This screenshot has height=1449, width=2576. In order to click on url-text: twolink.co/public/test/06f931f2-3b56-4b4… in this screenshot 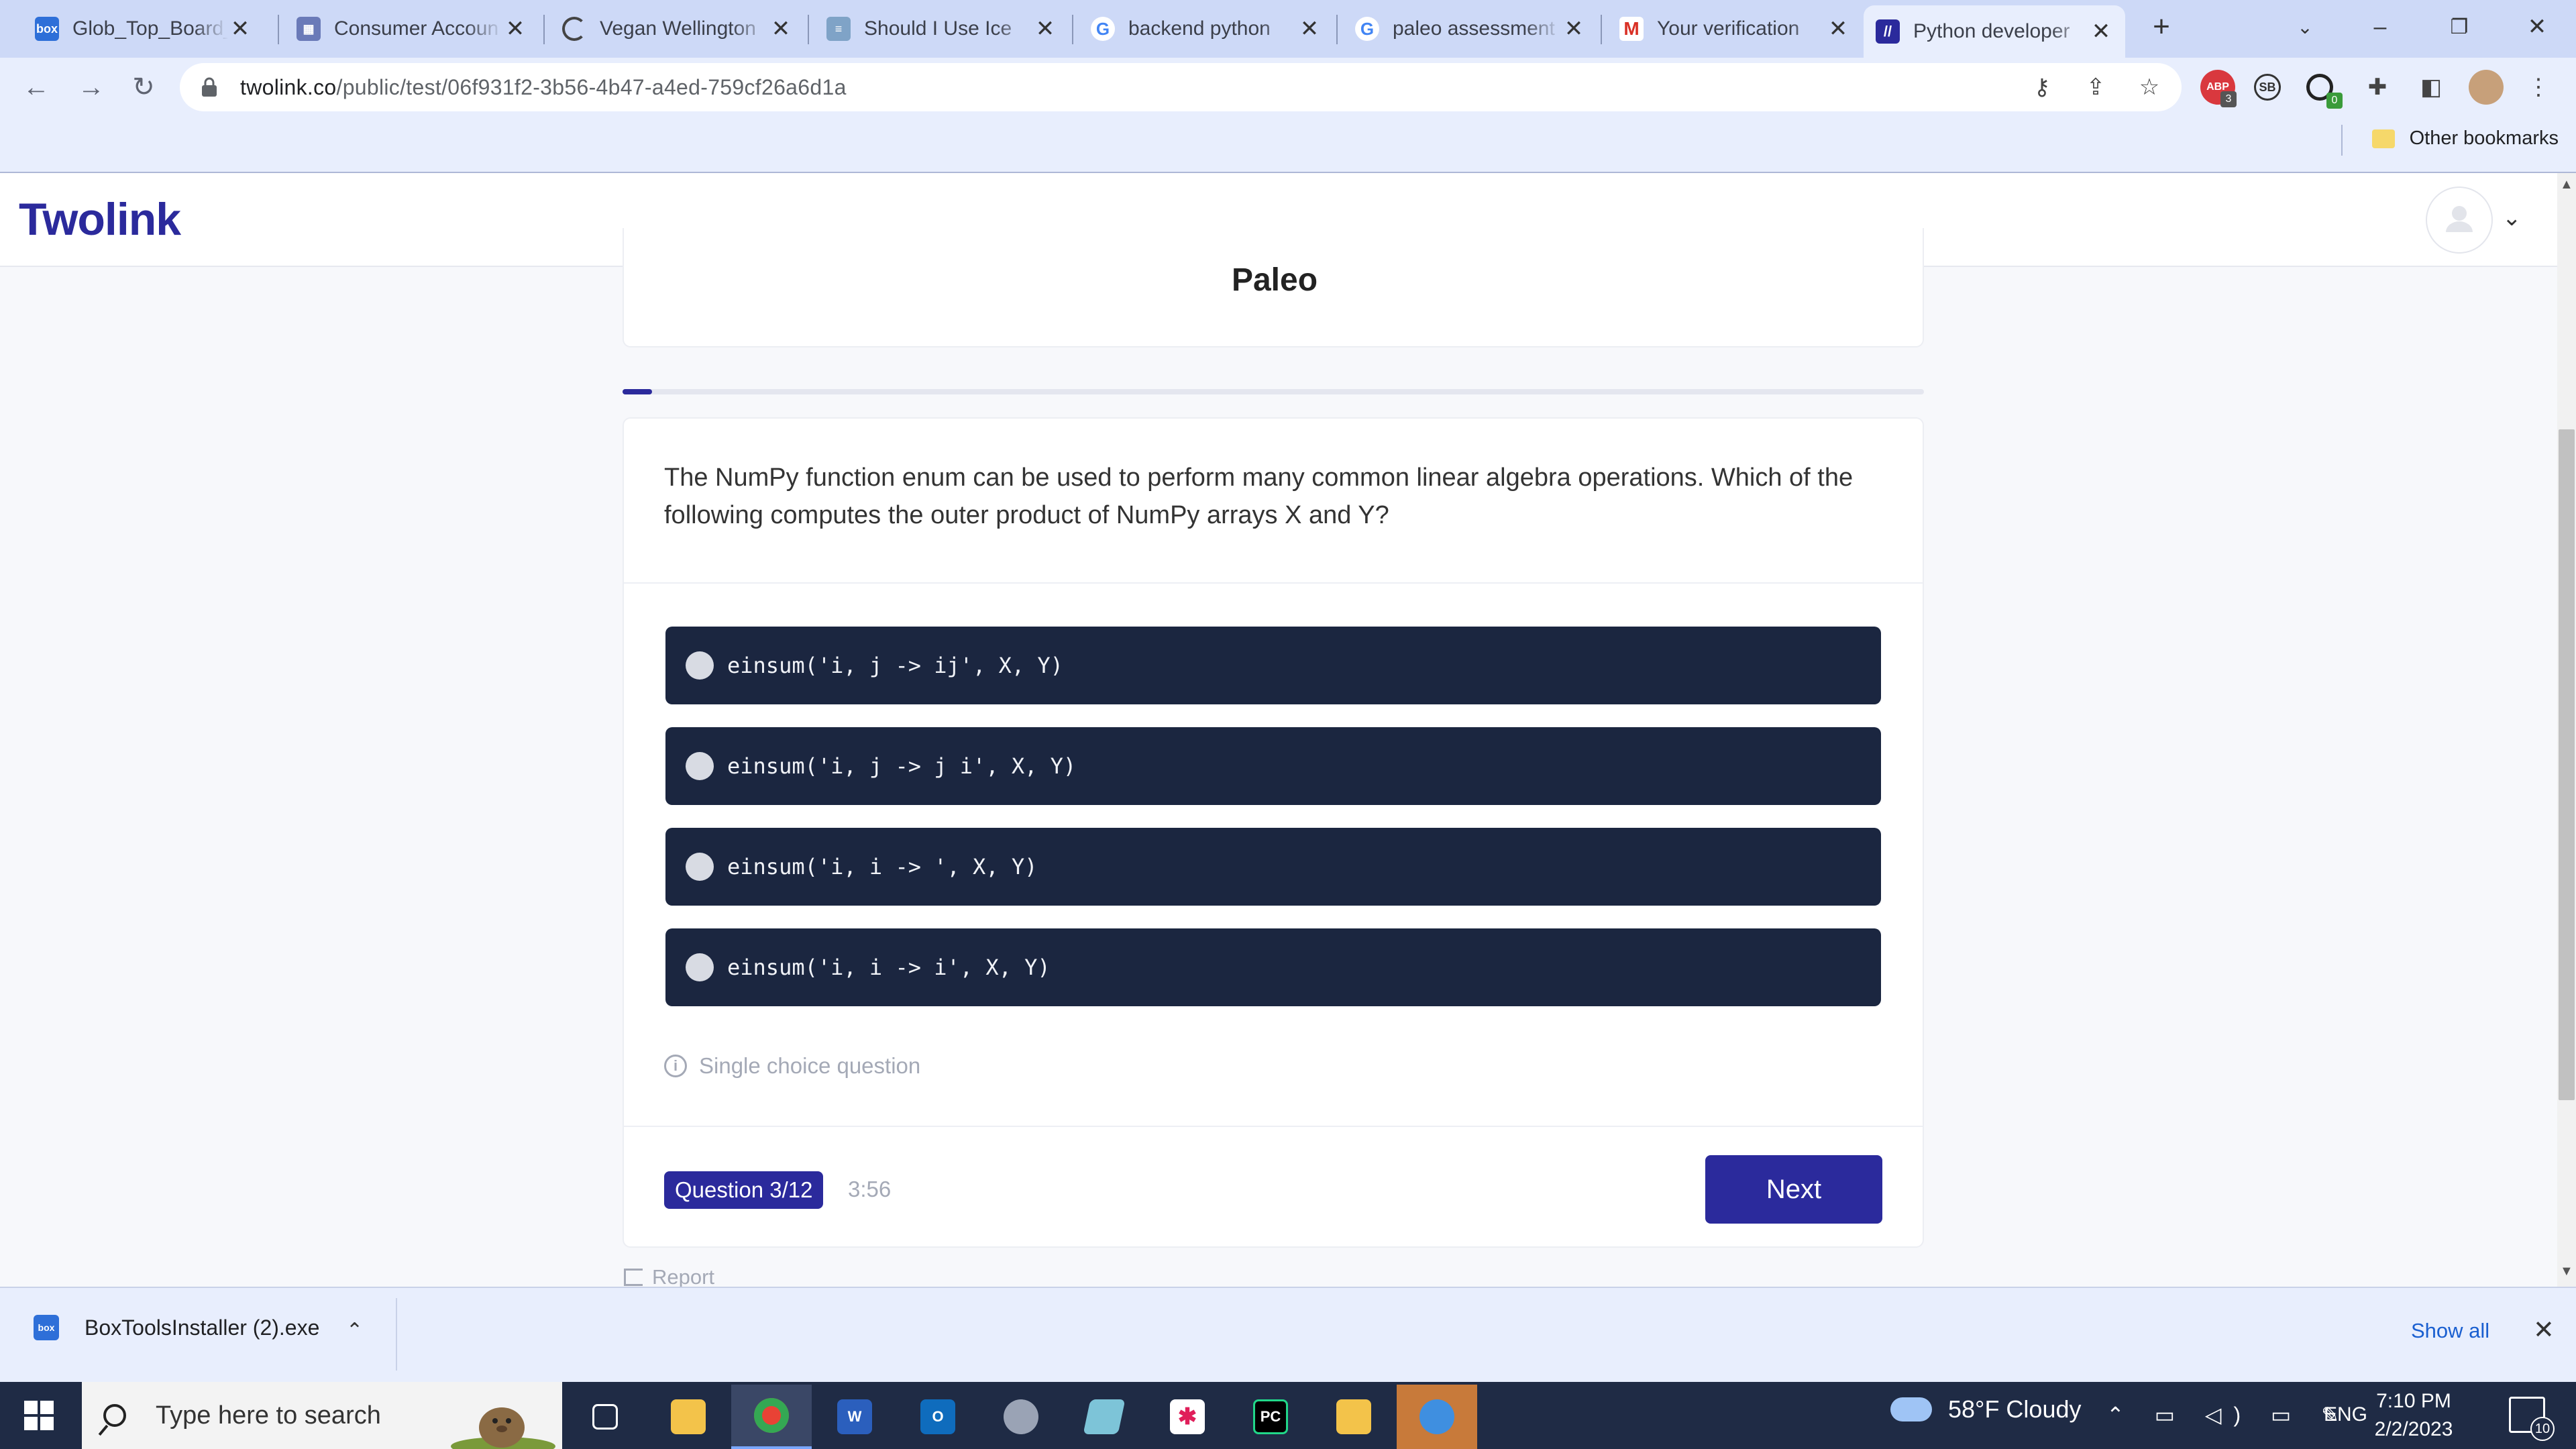, I will do `click(543, 86)`.